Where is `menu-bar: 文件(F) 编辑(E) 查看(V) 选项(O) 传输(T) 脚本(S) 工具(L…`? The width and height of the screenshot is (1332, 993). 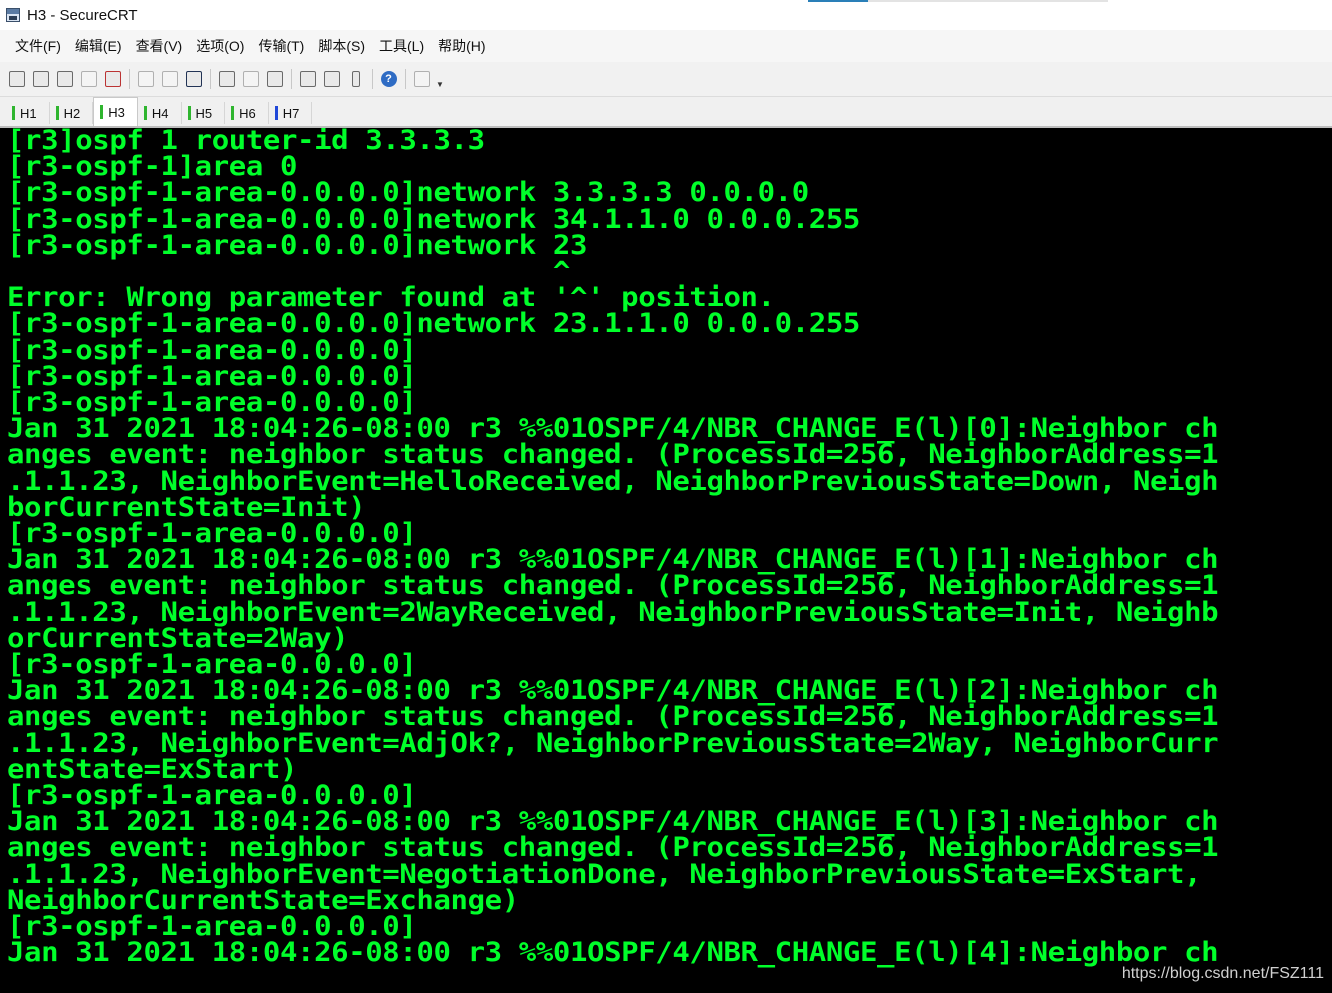
menu-bar: 文件(F) 编辑(E) 查看(V) 选项(O) 传输(T) 脚本(S) 工具(L… is located at coordinates (666, 46).